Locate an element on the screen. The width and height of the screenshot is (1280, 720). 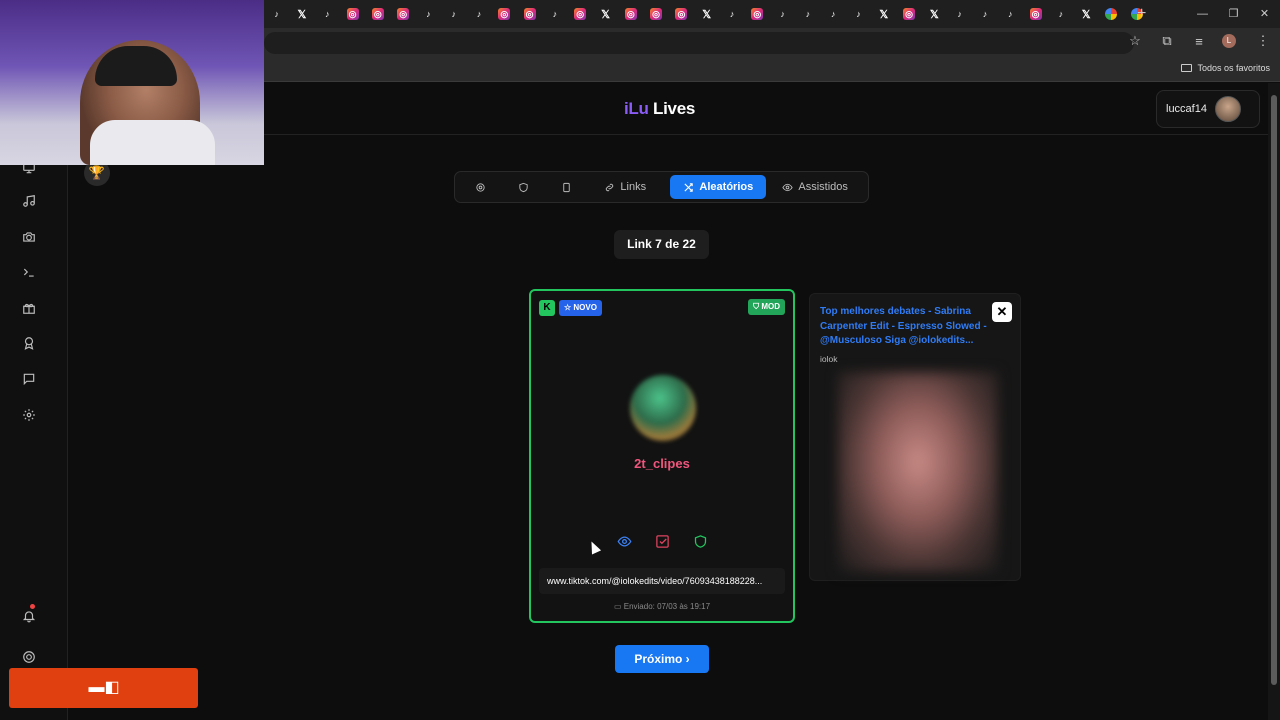
moderate-button is located at coordinates (700, 541).